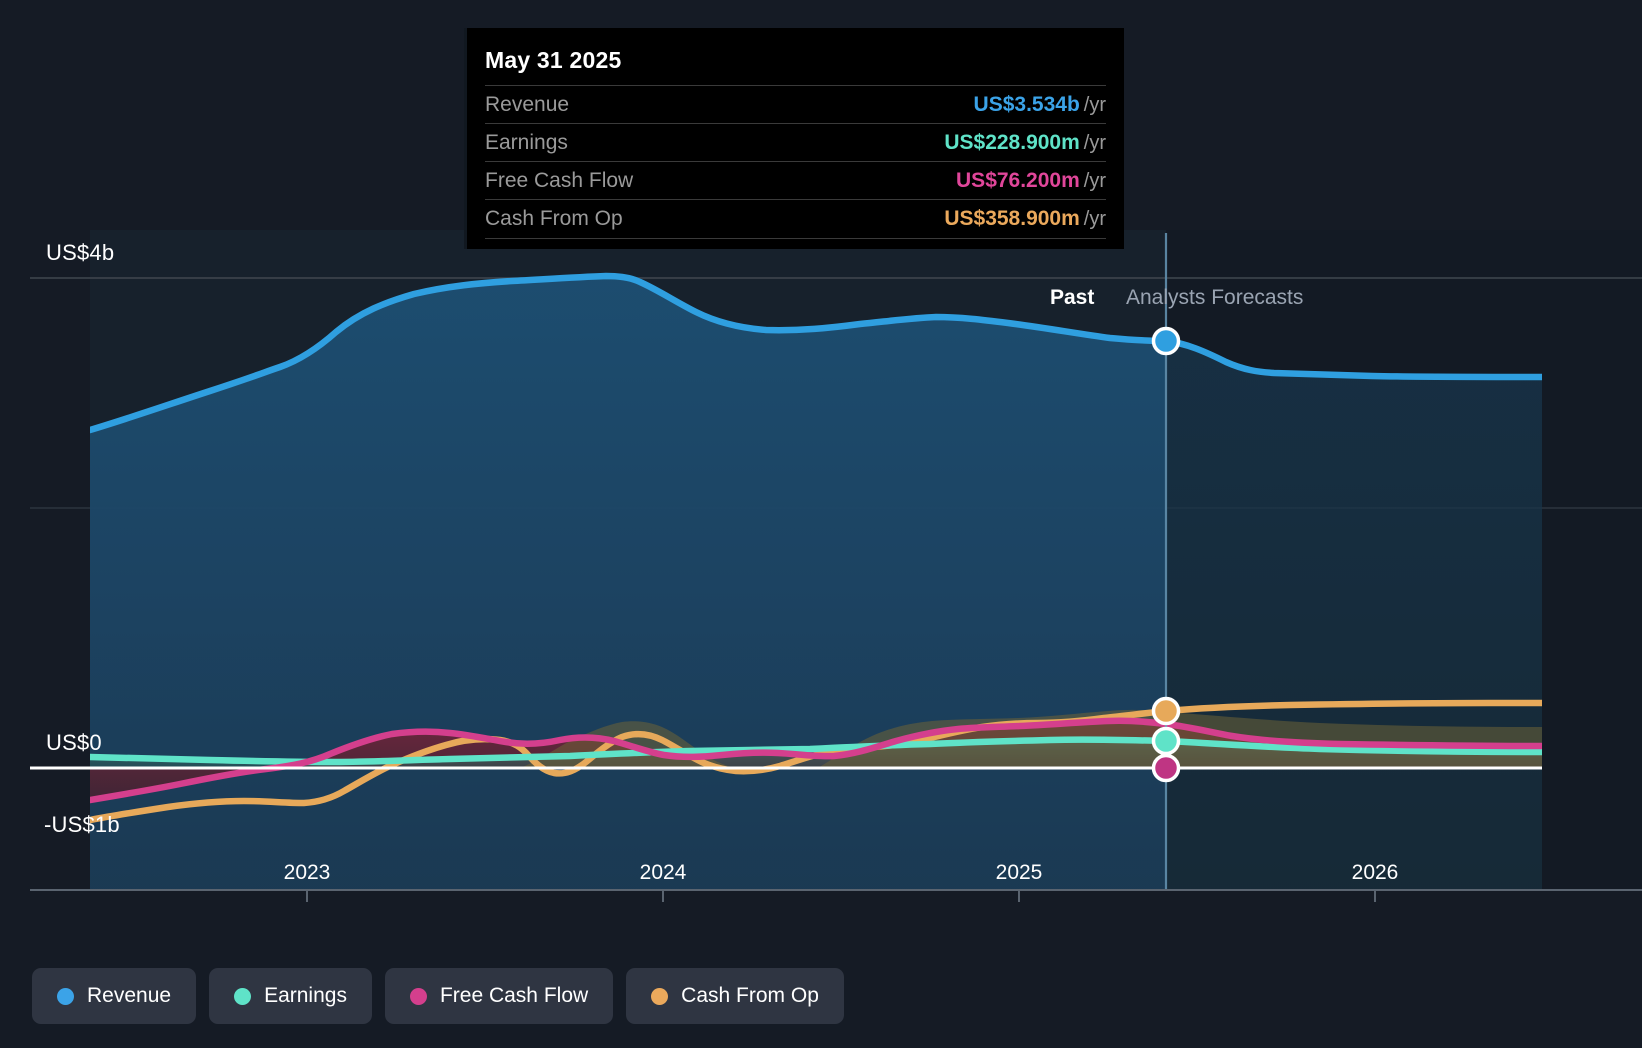 The height and width of the screenshot is (1048, 1642). Describe the element at coordinates (1215, 297) in the screenshot. I see `forecast-band-label: Analysts Forecasts` at that location.